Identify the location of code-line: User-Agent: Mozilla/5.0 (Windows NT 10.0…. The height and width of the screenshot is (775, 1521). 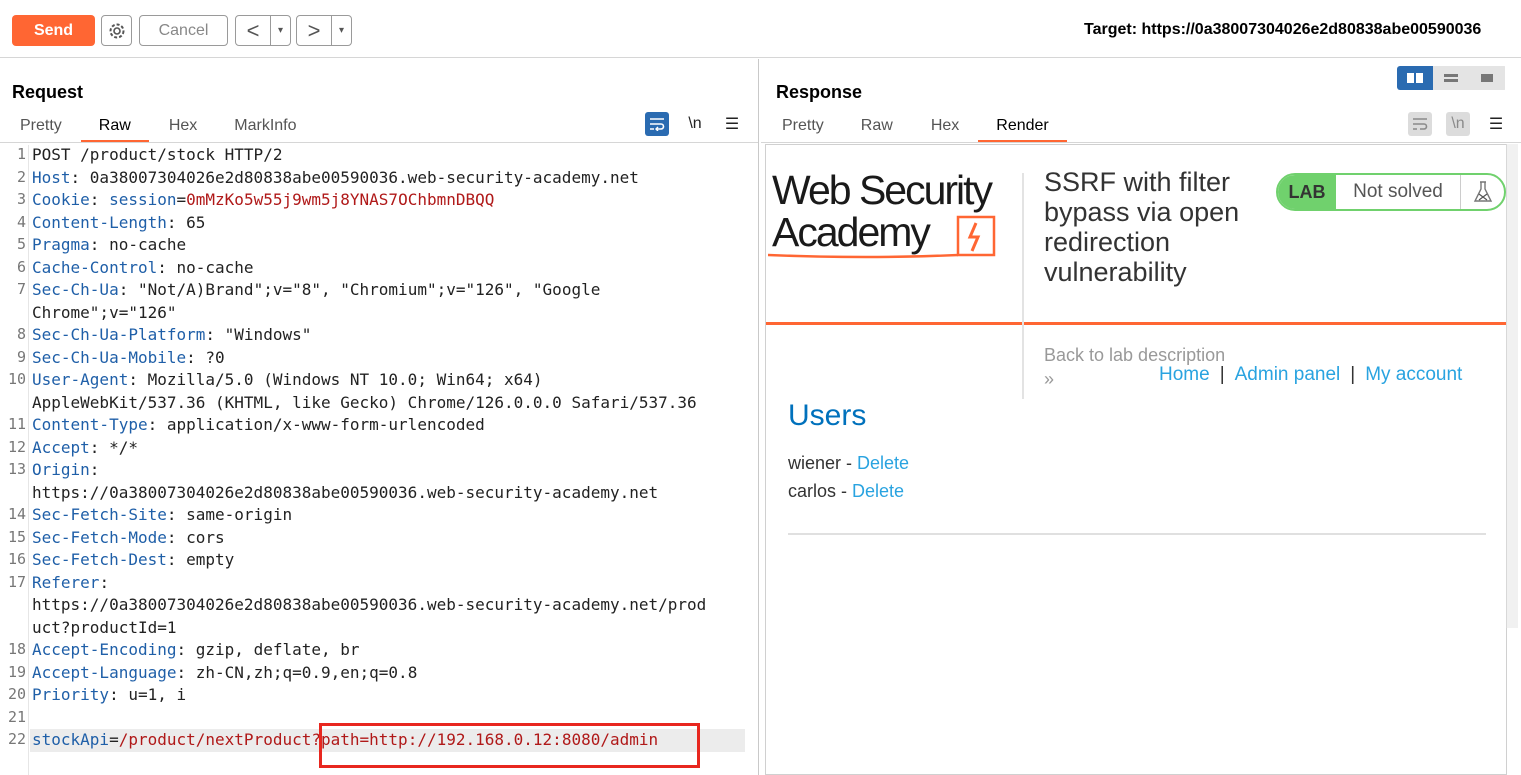
(287, 379).